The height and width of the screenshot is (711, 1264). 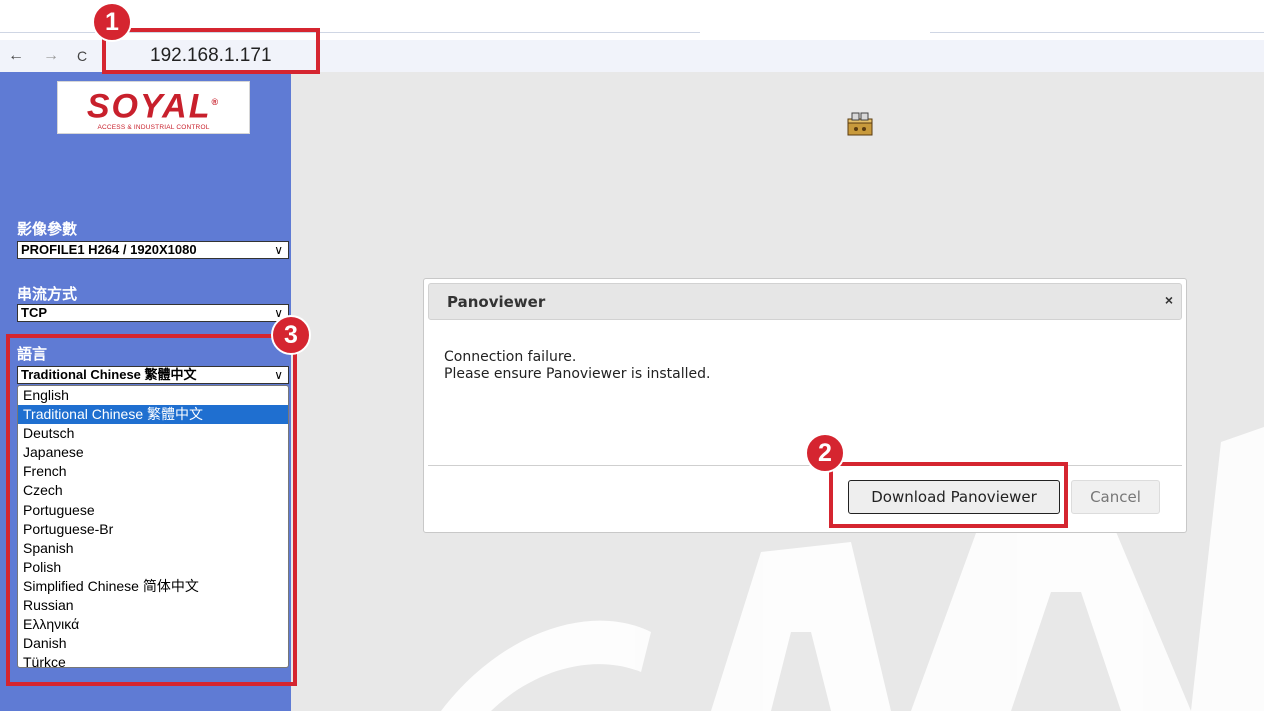 I want to click on callout-number-1: 1, so click(x=112, y=22).